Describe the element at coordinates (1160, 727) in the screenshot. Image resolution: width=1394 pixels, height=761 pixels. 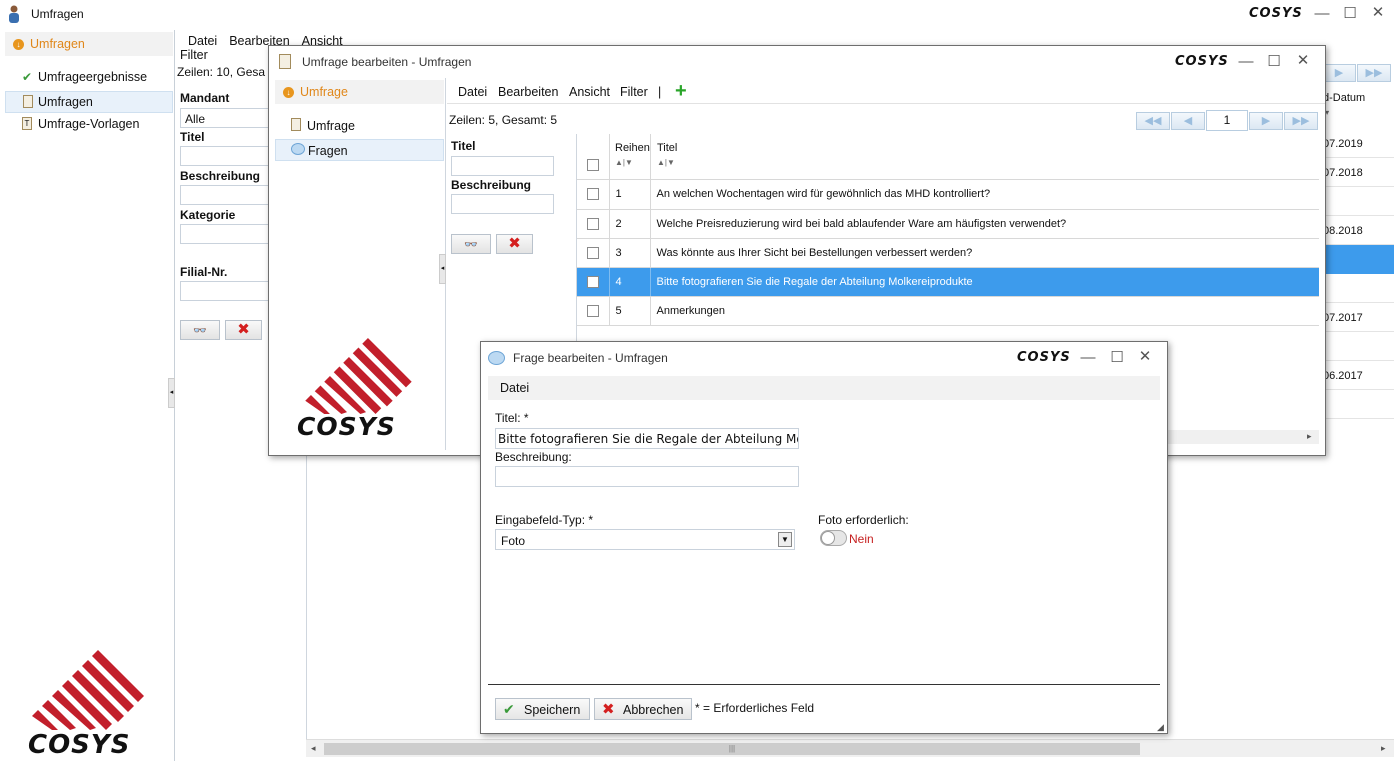
I see `resize-grip-icon: ◢` at that location.